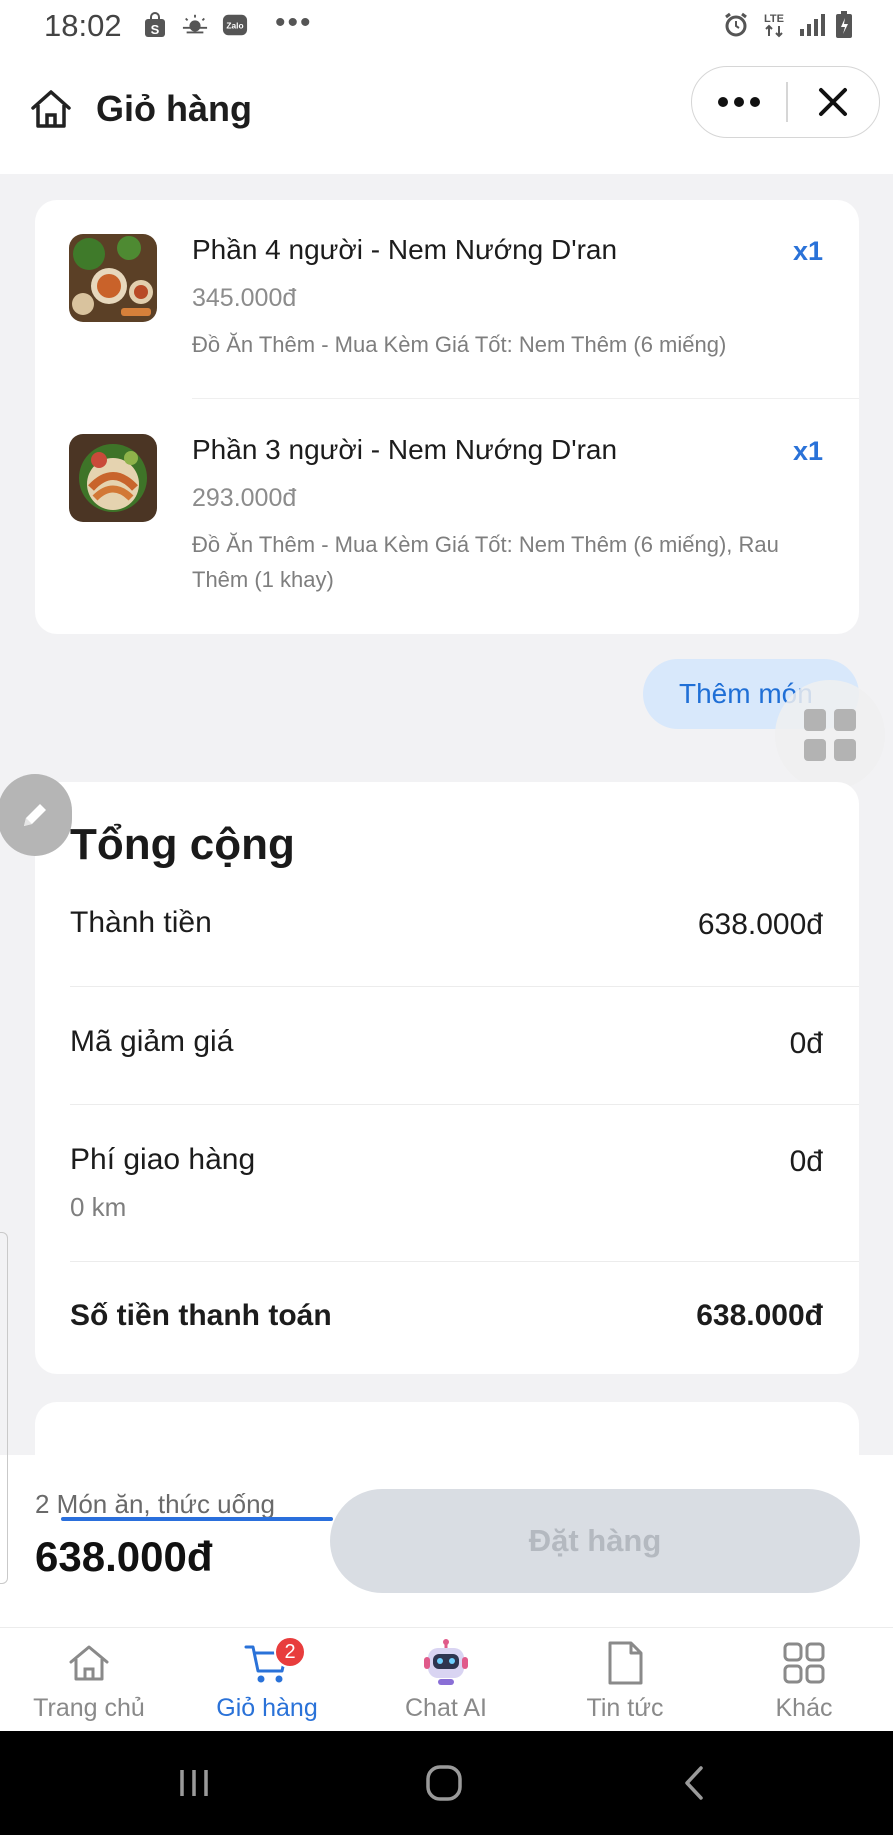  I want to click on item-count-link: 2 Món ăn, thức uống, so click(155, 1504).